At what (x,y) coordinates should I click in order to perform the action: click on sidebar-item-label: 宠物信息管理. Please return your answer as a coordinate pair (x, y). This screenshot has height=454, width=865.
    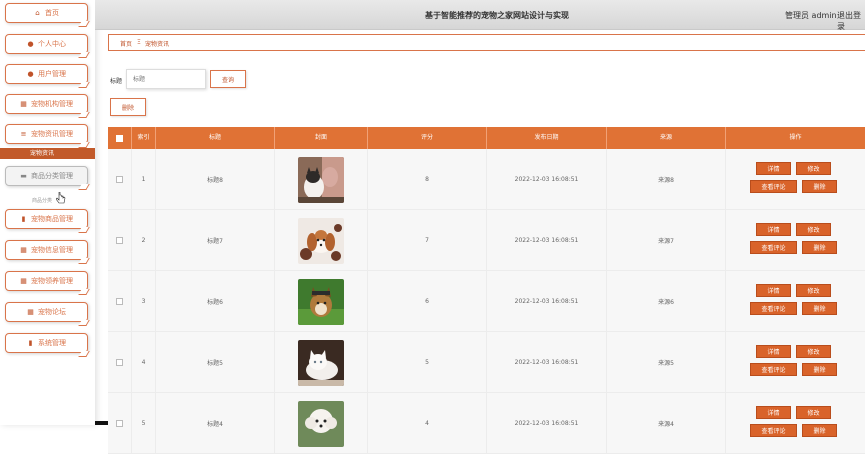
    Looking at the image, I should click on (52, 250).